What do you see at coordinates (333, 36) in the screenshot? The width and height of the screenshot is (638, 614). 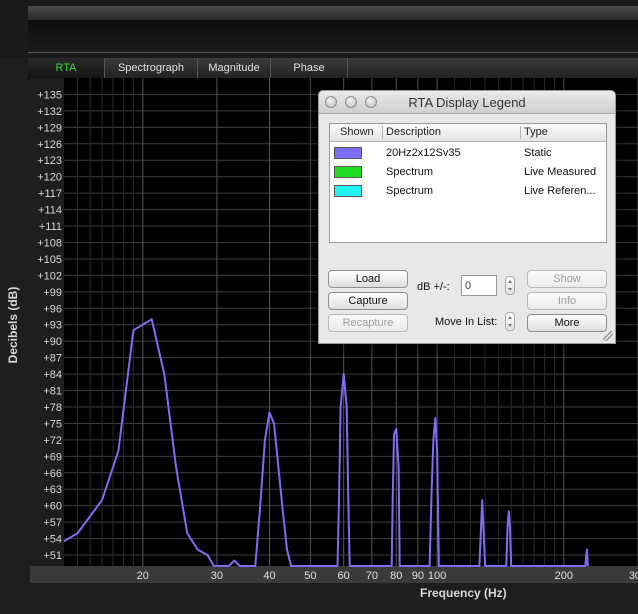 I see `toolbar-panel` at bounding box center [333, 36].